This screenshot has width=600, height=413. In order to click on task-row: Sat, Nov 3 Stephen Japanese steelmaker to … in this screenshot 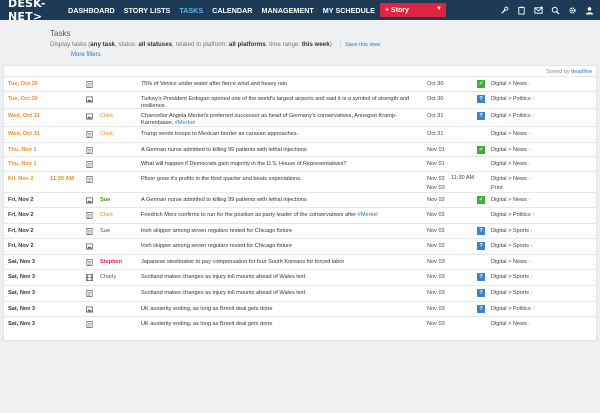, I will do `click(300, 261)`.